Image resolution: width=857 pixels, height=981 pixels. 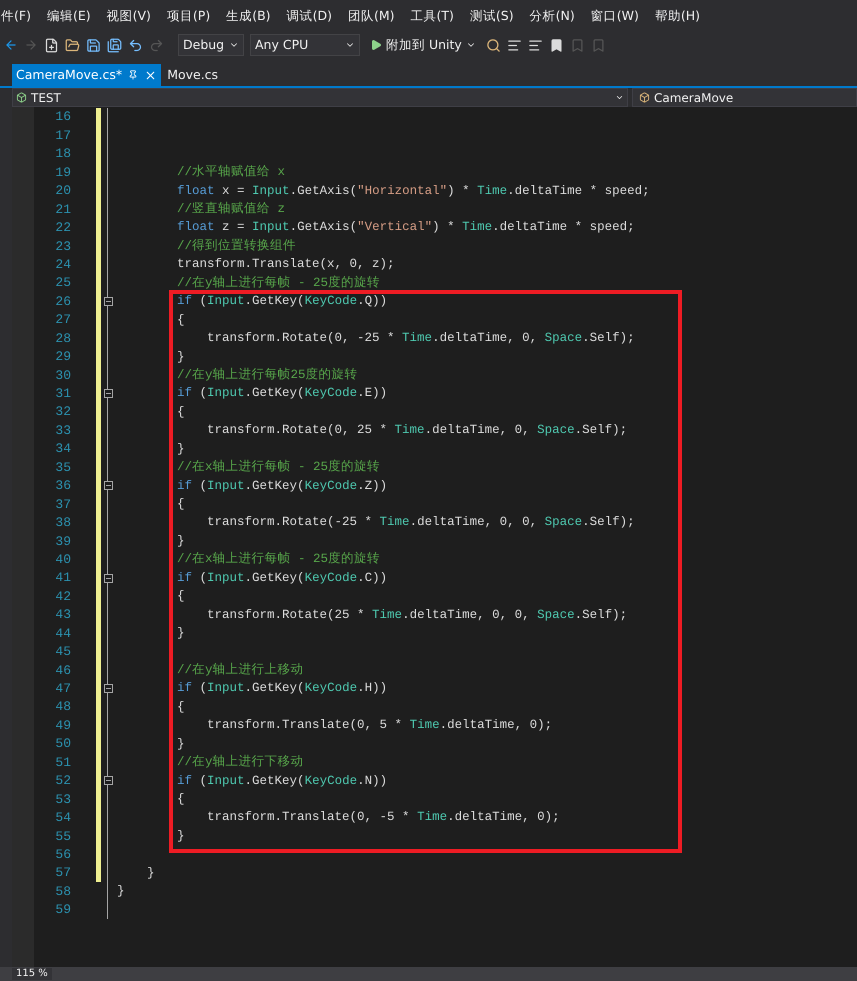 I want to click on line-number: 25, so click(x=62, y=283).